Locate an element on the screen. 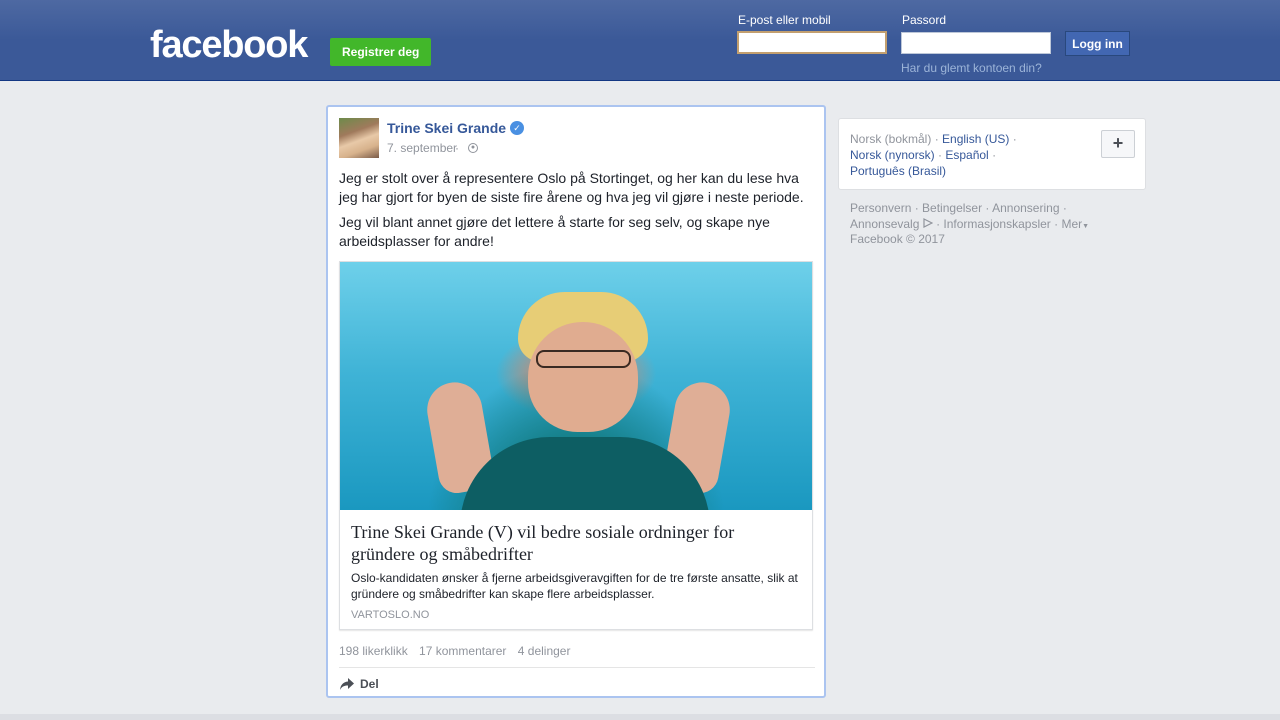  forgot-account-link: Har du glemt kontoen din? is located at coordinates (971, 68).